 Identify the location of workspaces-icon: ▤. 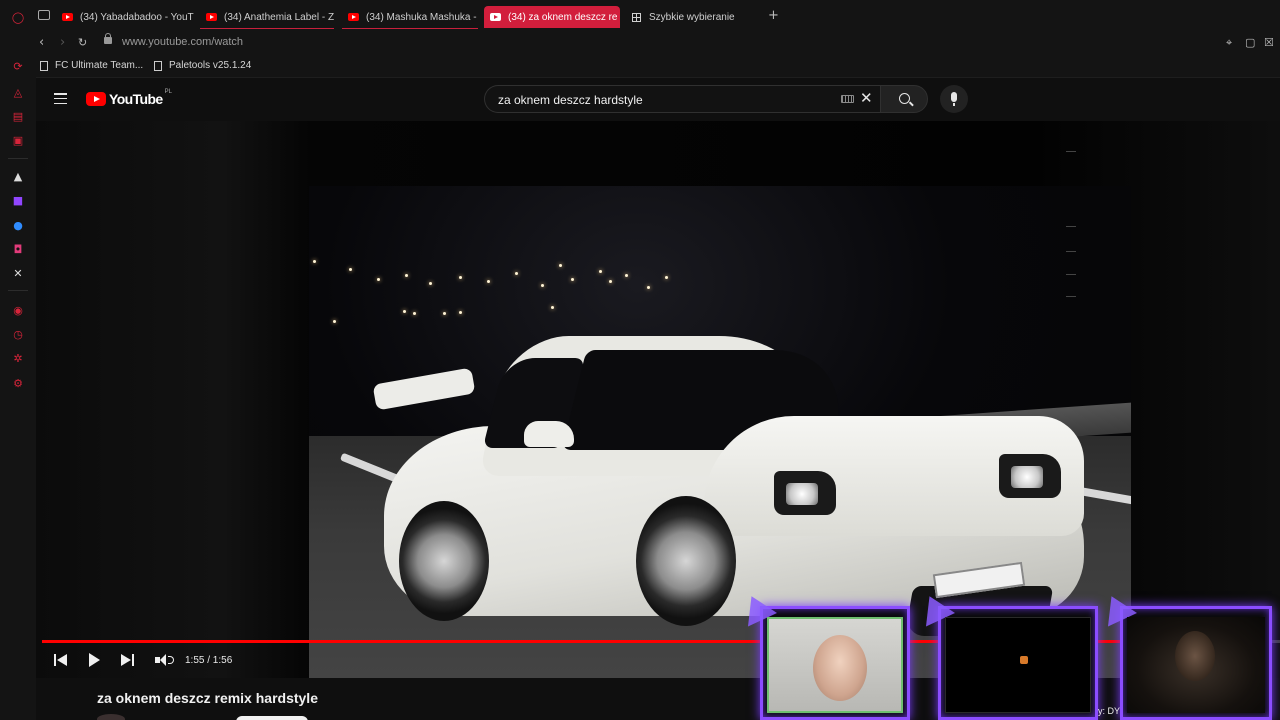
(18, 116).